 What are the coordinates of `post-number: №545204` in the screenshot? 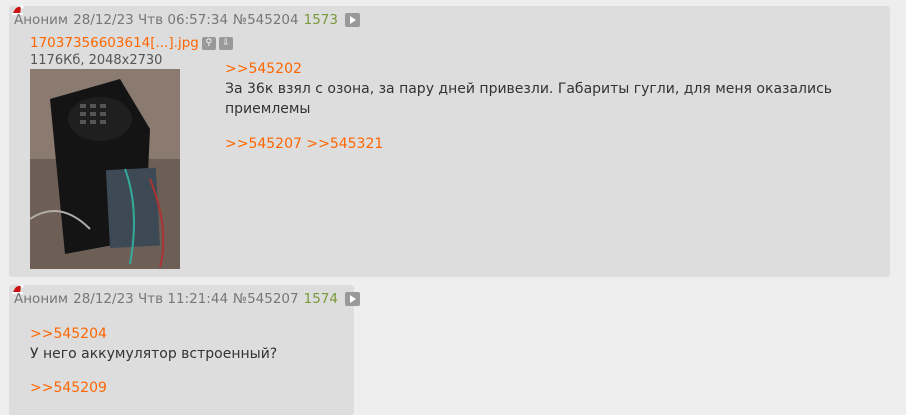 It's located at (266, 20).